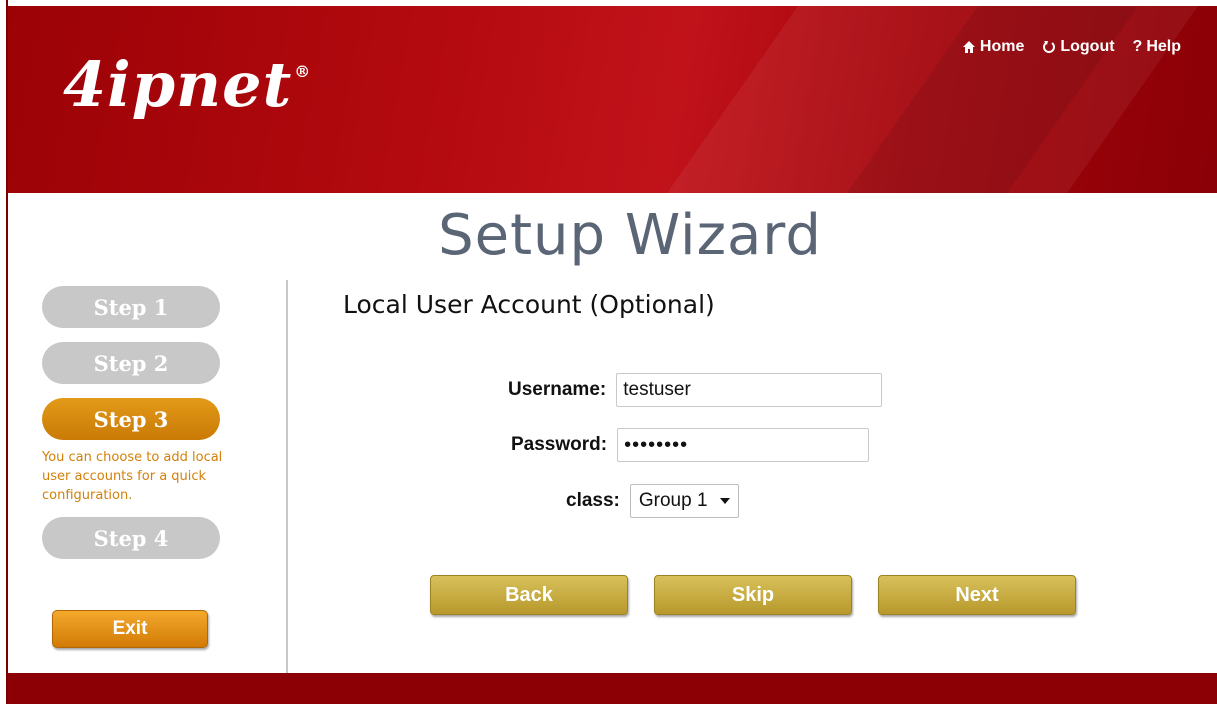 The width and height of the screenshot is (1217, 704). I want to click on help-label: Help, so click(1163, 46).